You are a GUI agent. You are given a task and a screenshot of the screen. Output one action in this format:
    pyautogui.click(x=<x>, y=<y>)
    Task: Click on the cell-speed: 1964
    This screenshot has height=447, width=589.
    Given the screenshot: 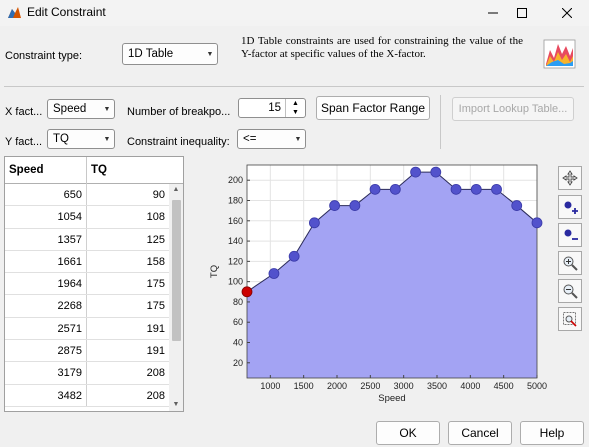 What is the action you would take?
    pyautogui.click(x=46, y=284)
    